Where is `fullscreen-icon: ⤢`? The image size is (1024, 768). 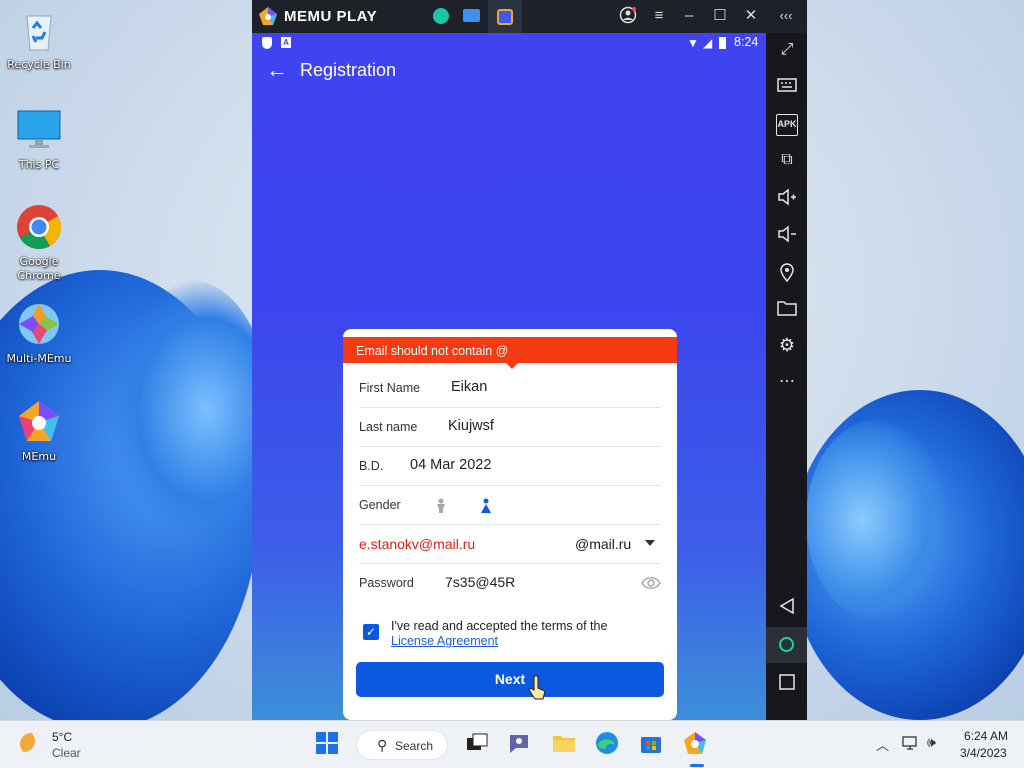 fullscreen-icon: ⤢ is located at coordinates (787, 52).